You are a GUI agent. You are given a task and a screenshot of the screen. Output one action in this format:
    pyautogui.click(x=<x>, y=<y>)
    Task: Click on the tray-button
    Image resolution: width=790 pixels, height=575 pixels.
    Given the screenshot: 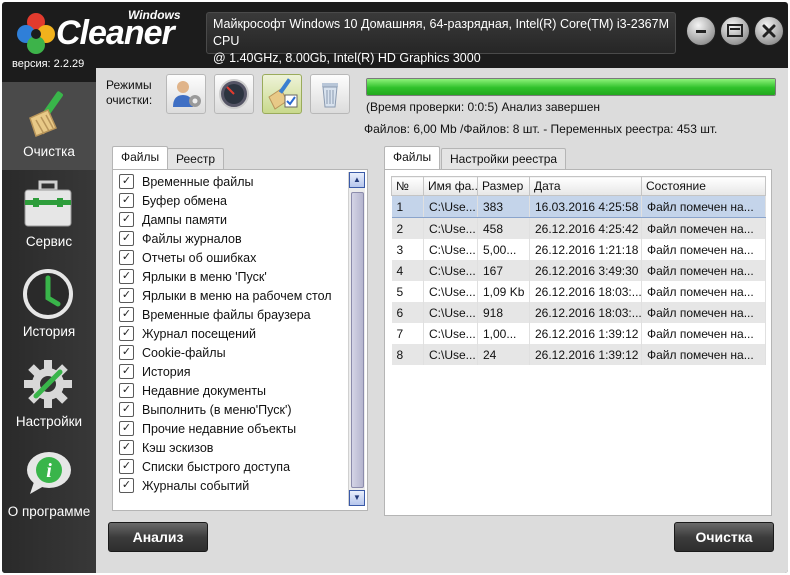 What is the action you would take?
    pyautogui.click(x=735, y=31)
    